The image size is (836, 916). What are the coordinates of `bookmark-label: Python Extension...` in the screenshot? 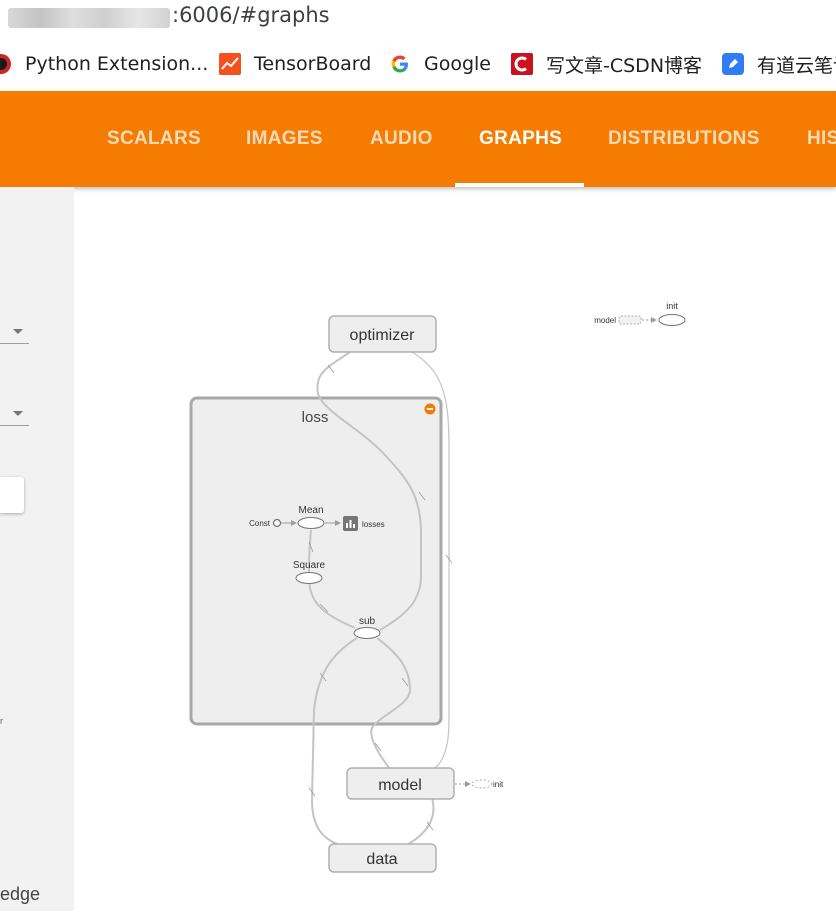 It's located at (117, 64).